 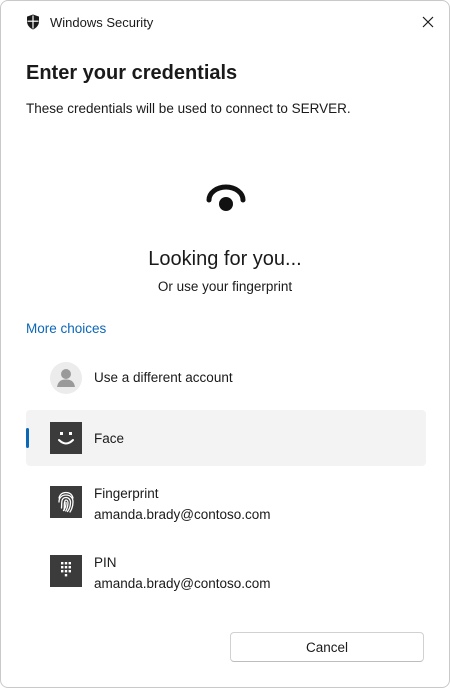 What do you see at coordinates (226, 438) in the screenshot?
I see `option-face: Face` at bounding box center [226, 438].